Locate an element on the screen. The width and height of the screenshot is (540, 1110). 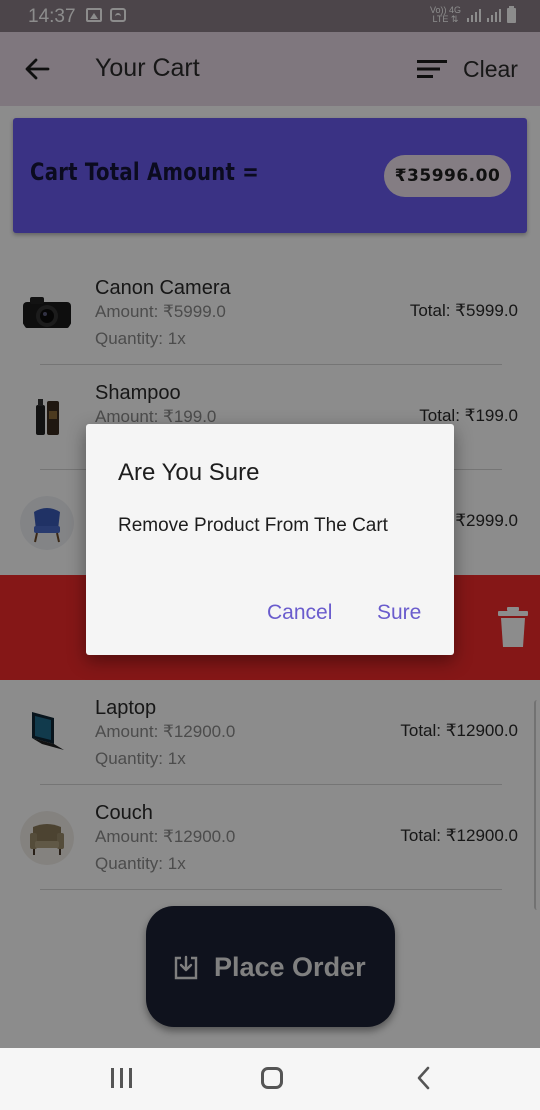
cancel-button: Cancel is located at coordinates (299, 613).